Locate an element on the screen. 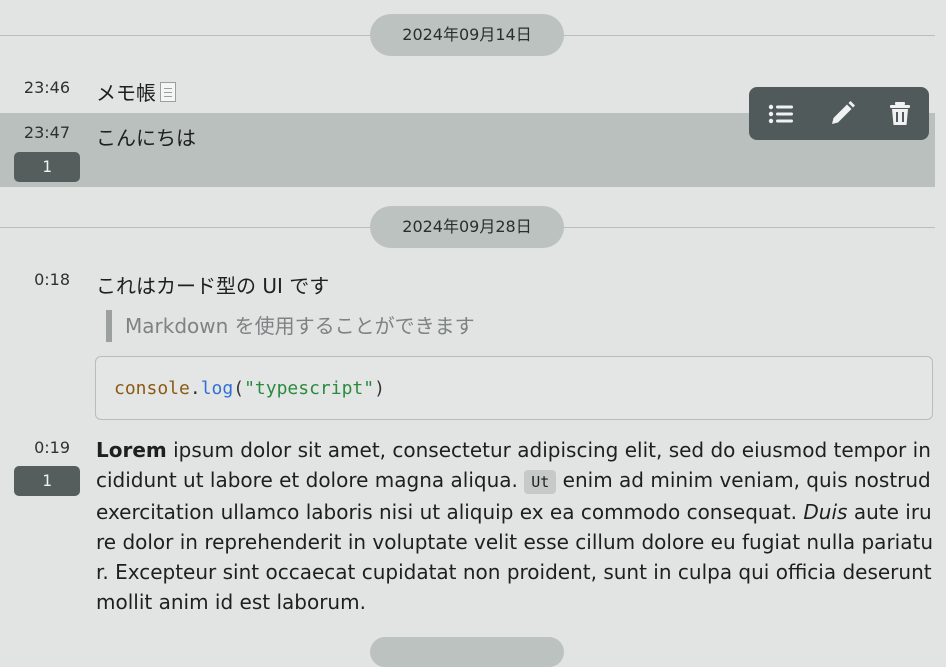 The width and height of the screenshot is (946, 667). pencil-icon is located at coordinates (843, 112).